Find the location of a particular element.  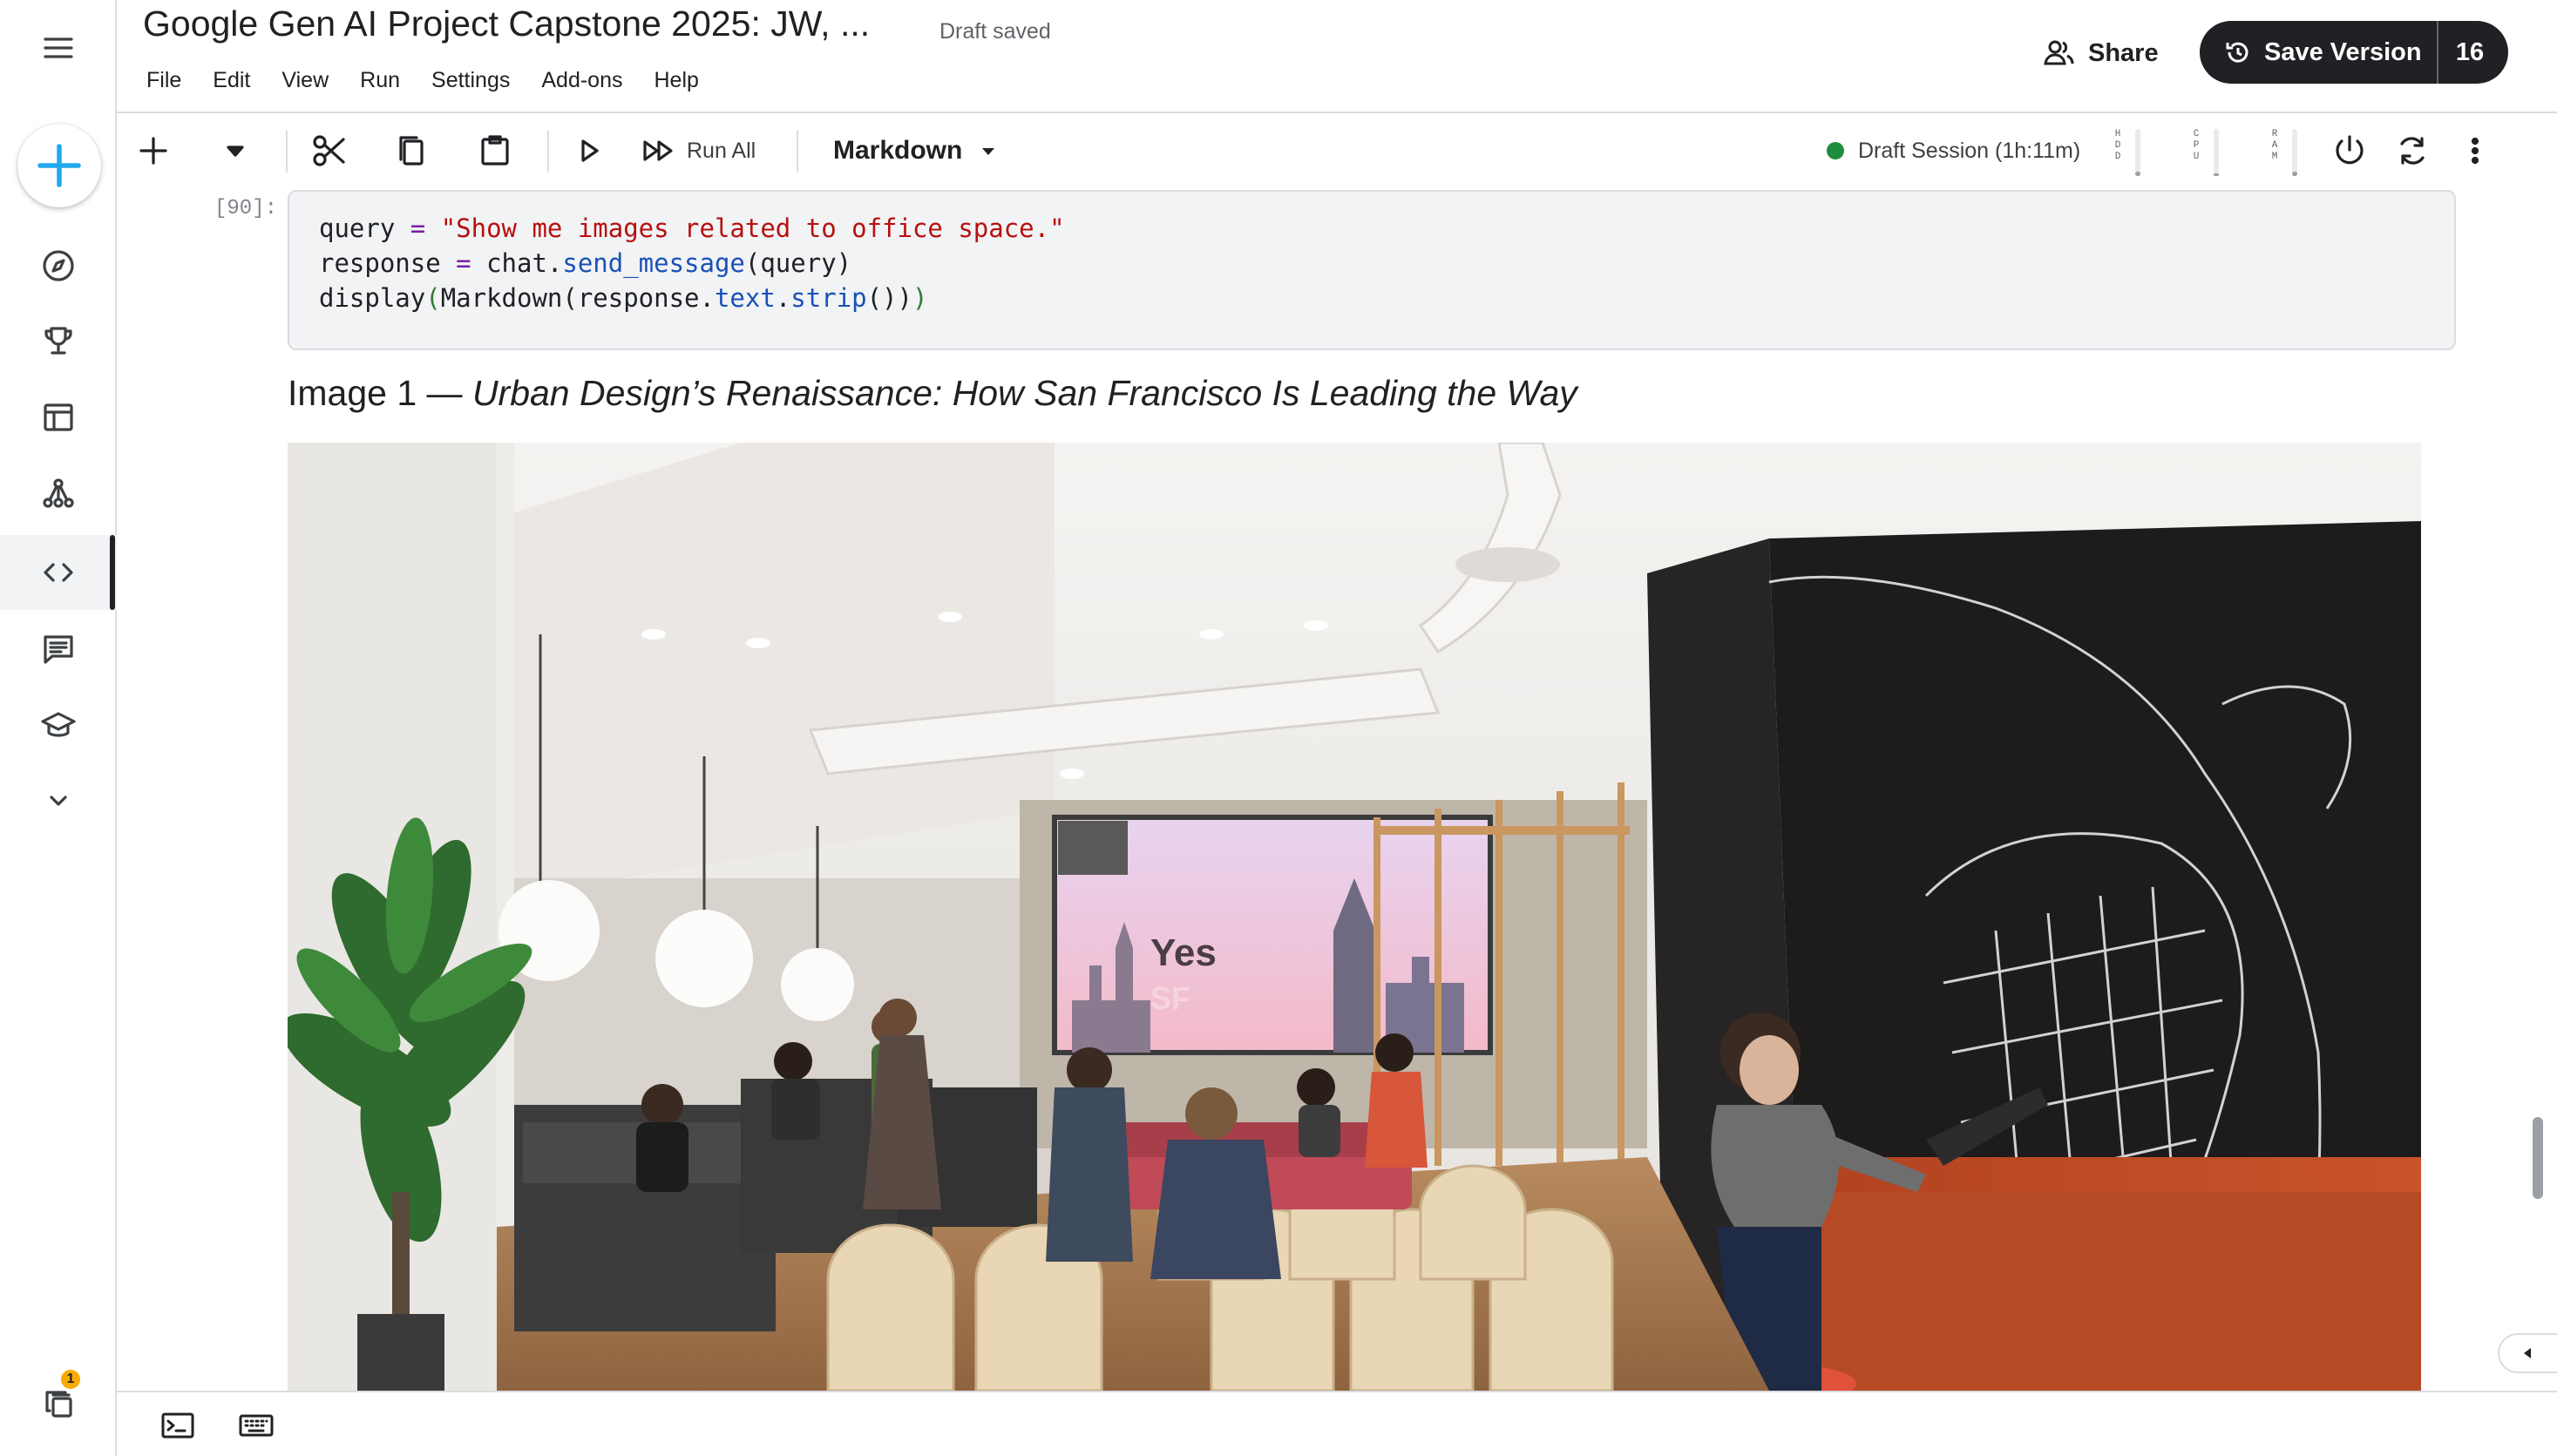

stacked-pages-icon is located at coordinates (58, 1404).